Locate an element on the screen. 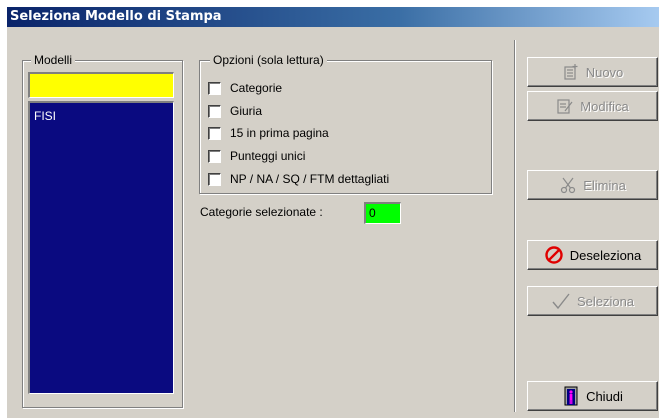 The height and width of the screenshot is (418, 659). vertical-divider is located at coordinates (515, 226).